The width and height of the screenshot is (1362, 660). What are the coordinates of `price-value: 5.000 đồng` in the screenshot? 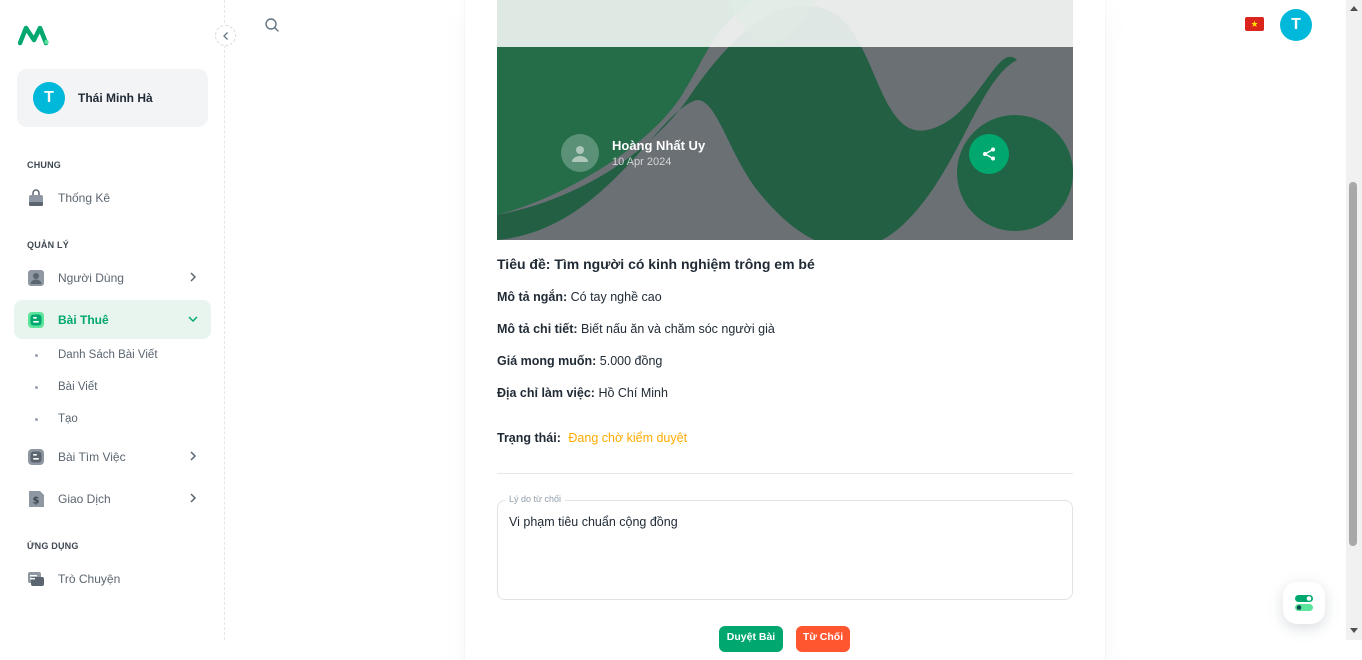 It's located at (631, 361).